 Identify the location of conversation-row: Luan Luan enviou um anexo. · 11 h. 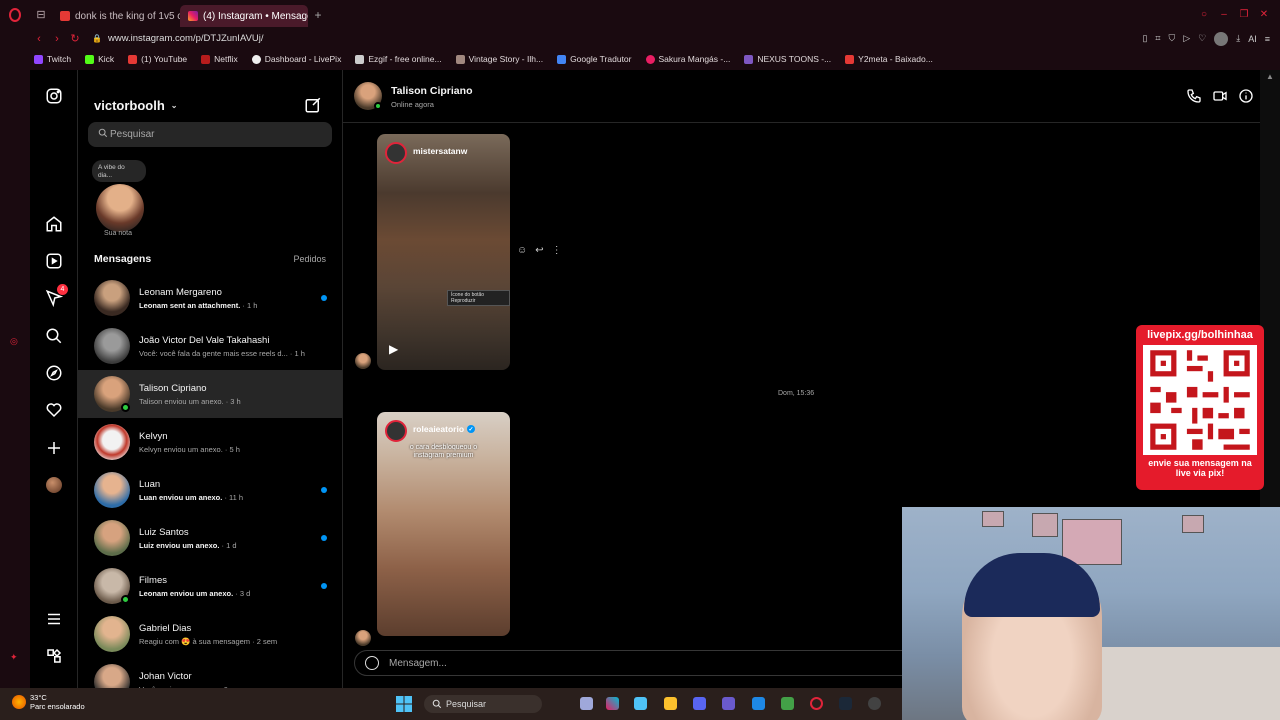
(210, 490).